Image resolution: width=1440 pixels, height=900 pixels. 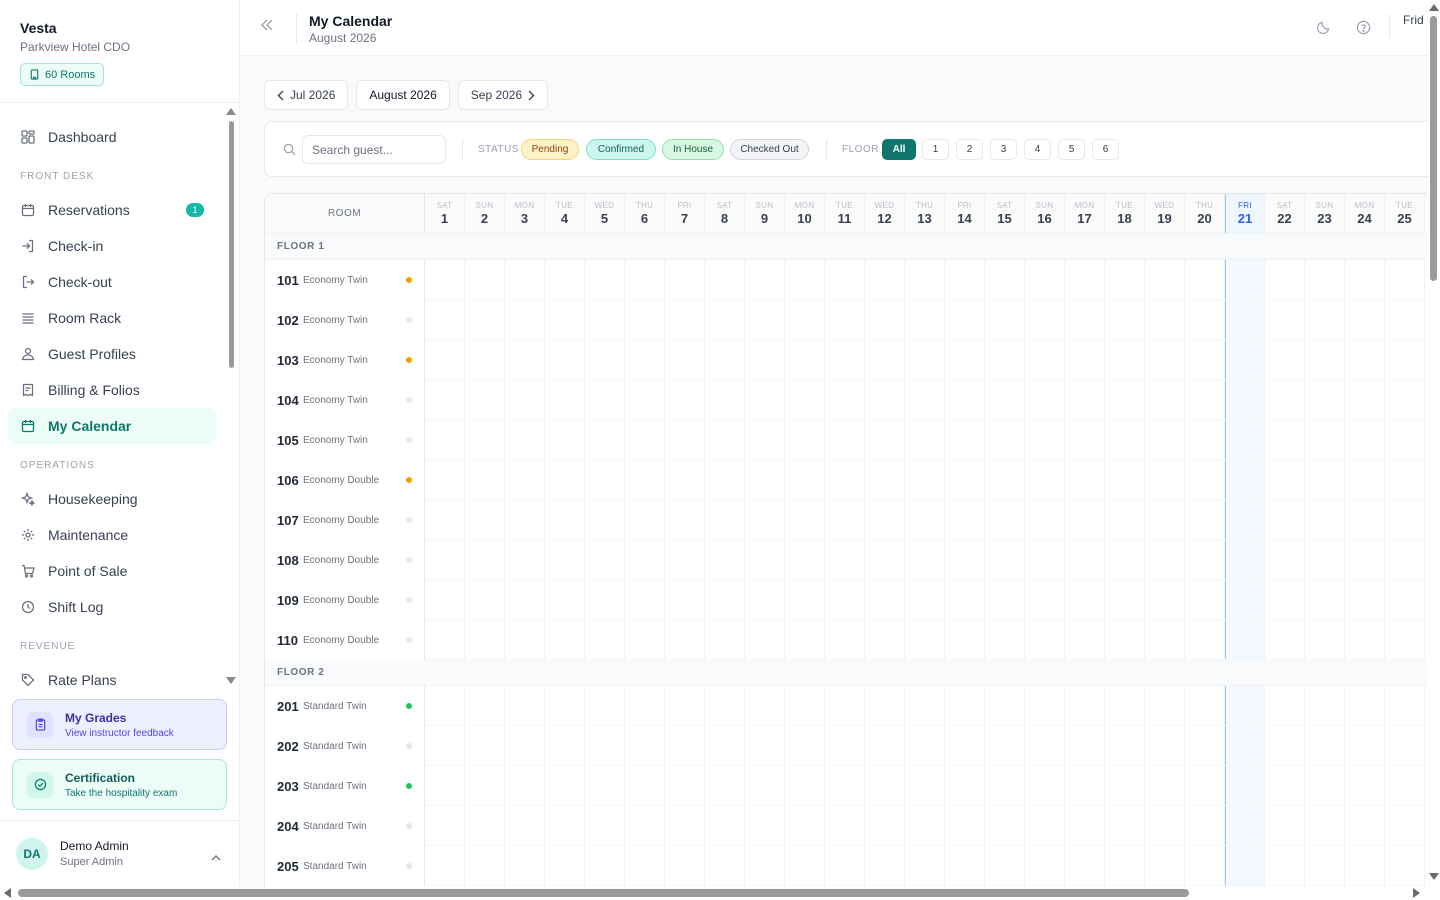 I want to click on day-header: SUN 23, so click(x=1325, y=214).